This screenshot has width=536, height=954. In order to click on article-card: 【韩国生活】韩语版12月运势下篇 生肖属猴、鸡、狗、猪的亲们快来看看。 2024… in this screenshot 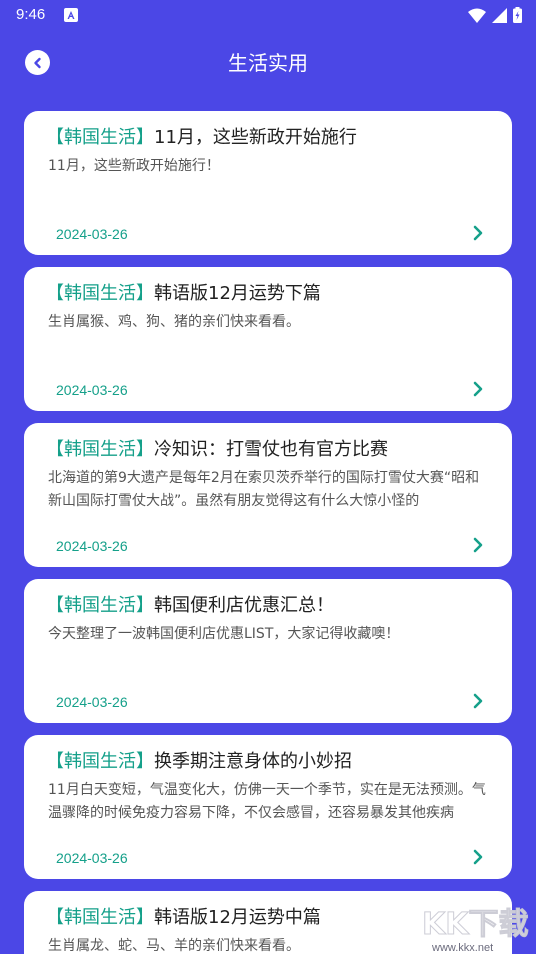, I will do `click(268, 339)`.